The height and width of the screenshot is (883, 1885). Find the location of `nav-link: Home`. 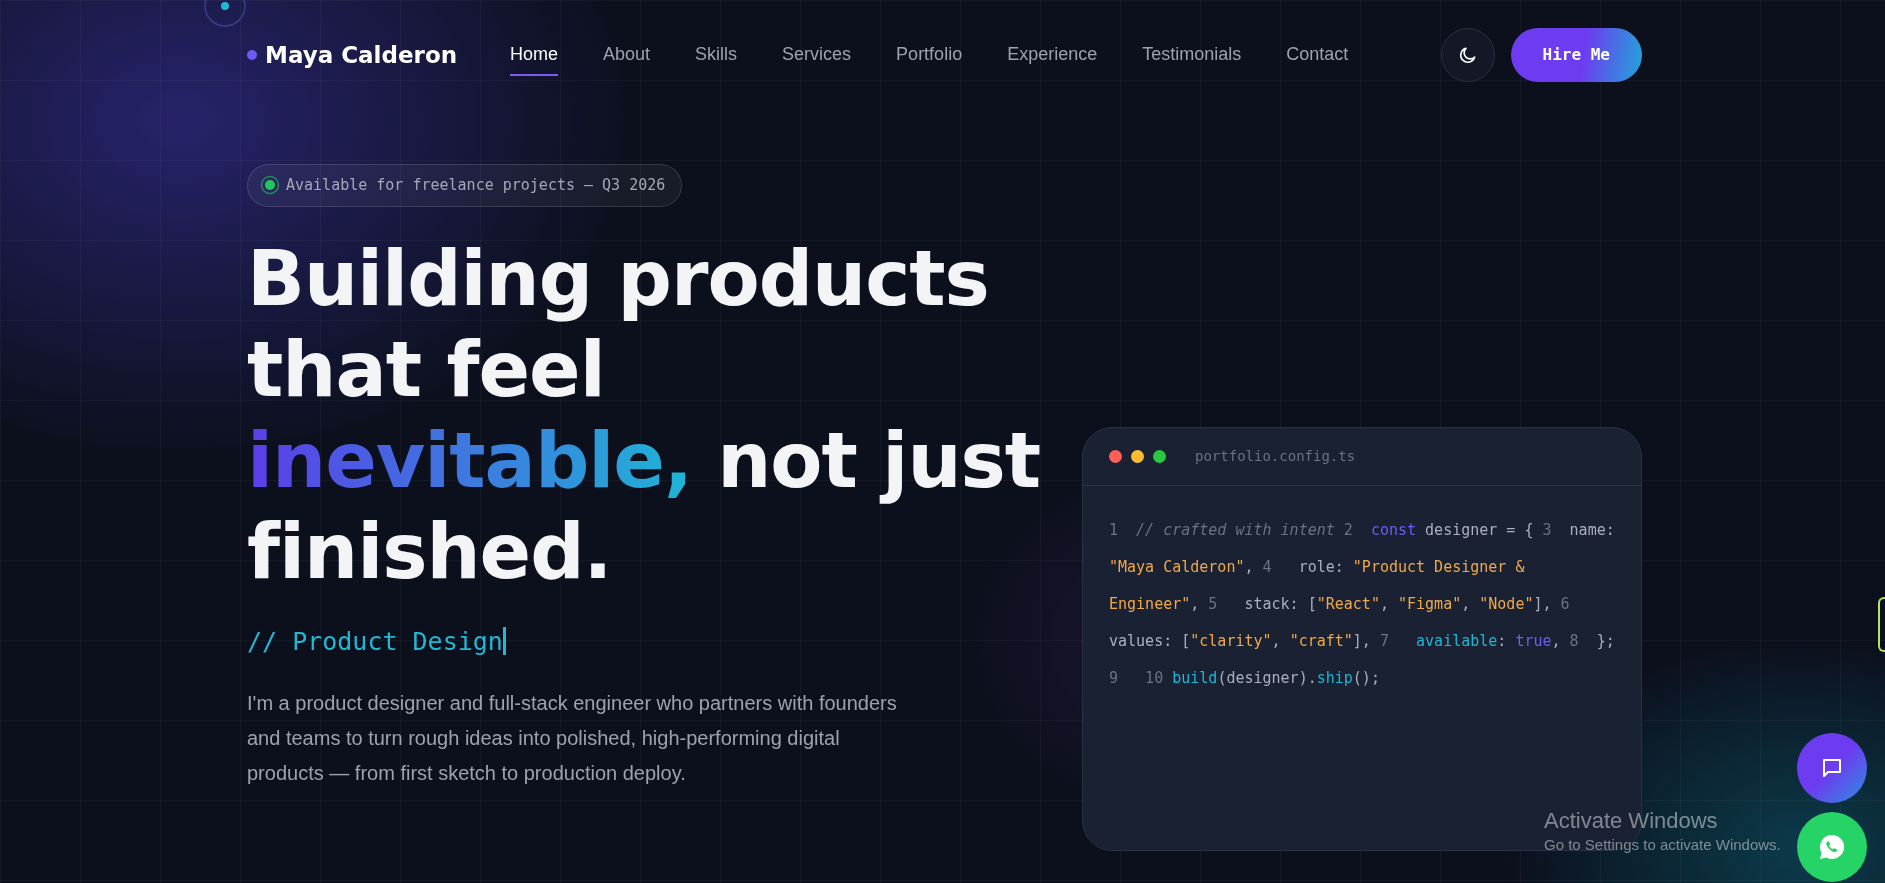

nav-link: Home is located at coordinates (534, 55).